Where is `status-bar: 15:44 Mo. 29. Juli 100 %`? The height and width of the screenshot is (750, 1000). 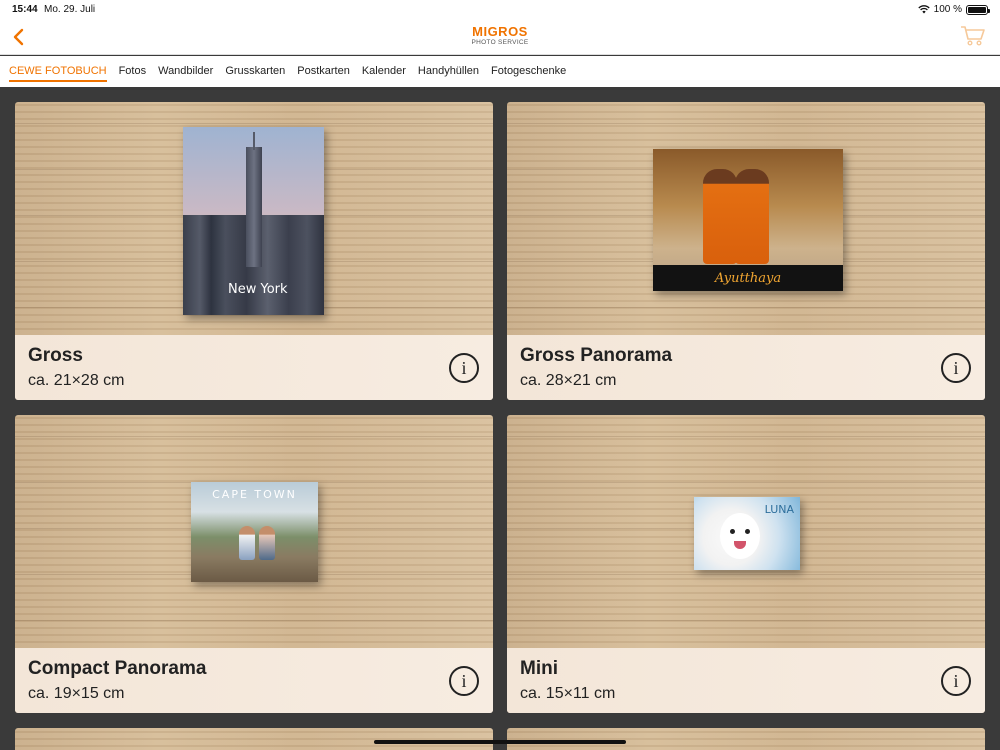
status-bar: 15:44 Mo. 29. Juli 100 % is located at coordinates (500, 10).